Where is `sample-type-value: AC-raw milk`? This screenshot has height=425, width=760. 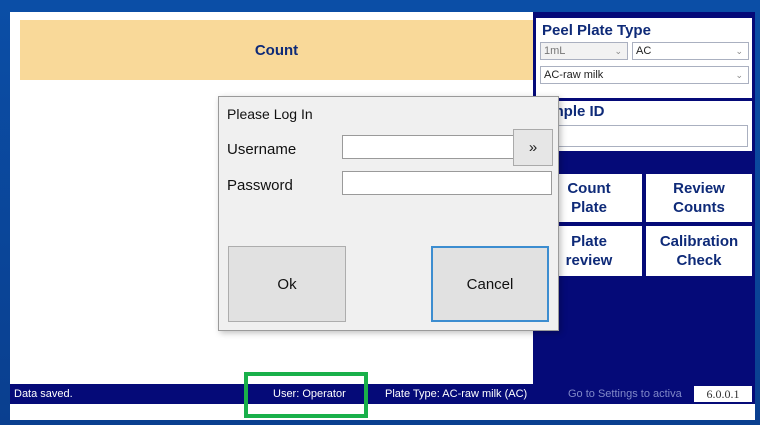 sample-type-value: AC-raw milk is located at coordinates (574, 75).